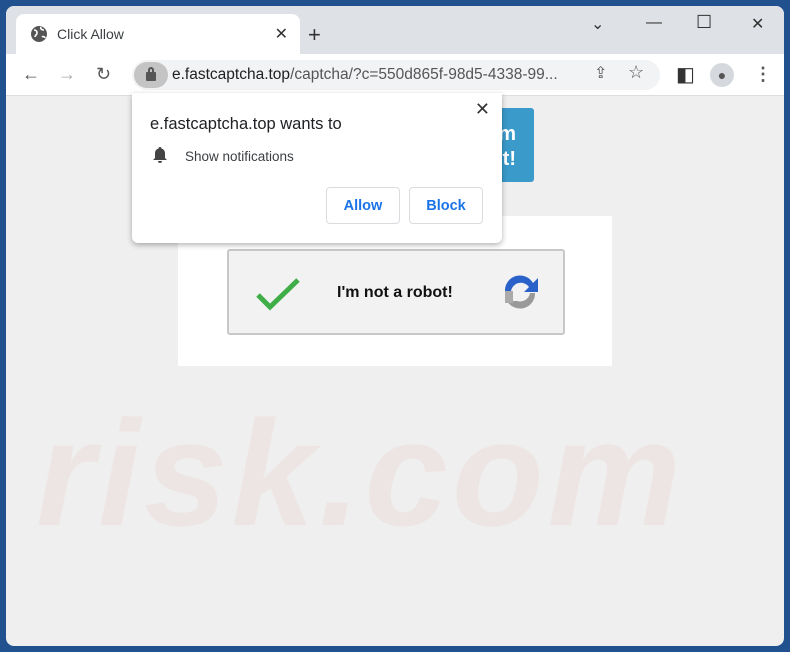 Image resolution: width=790 pixels, height=652 pixels. What do you see at coordinates (763, 74) in the screenshot?
I see `menu-icon: ⋮` at bounding box center [763, 74].